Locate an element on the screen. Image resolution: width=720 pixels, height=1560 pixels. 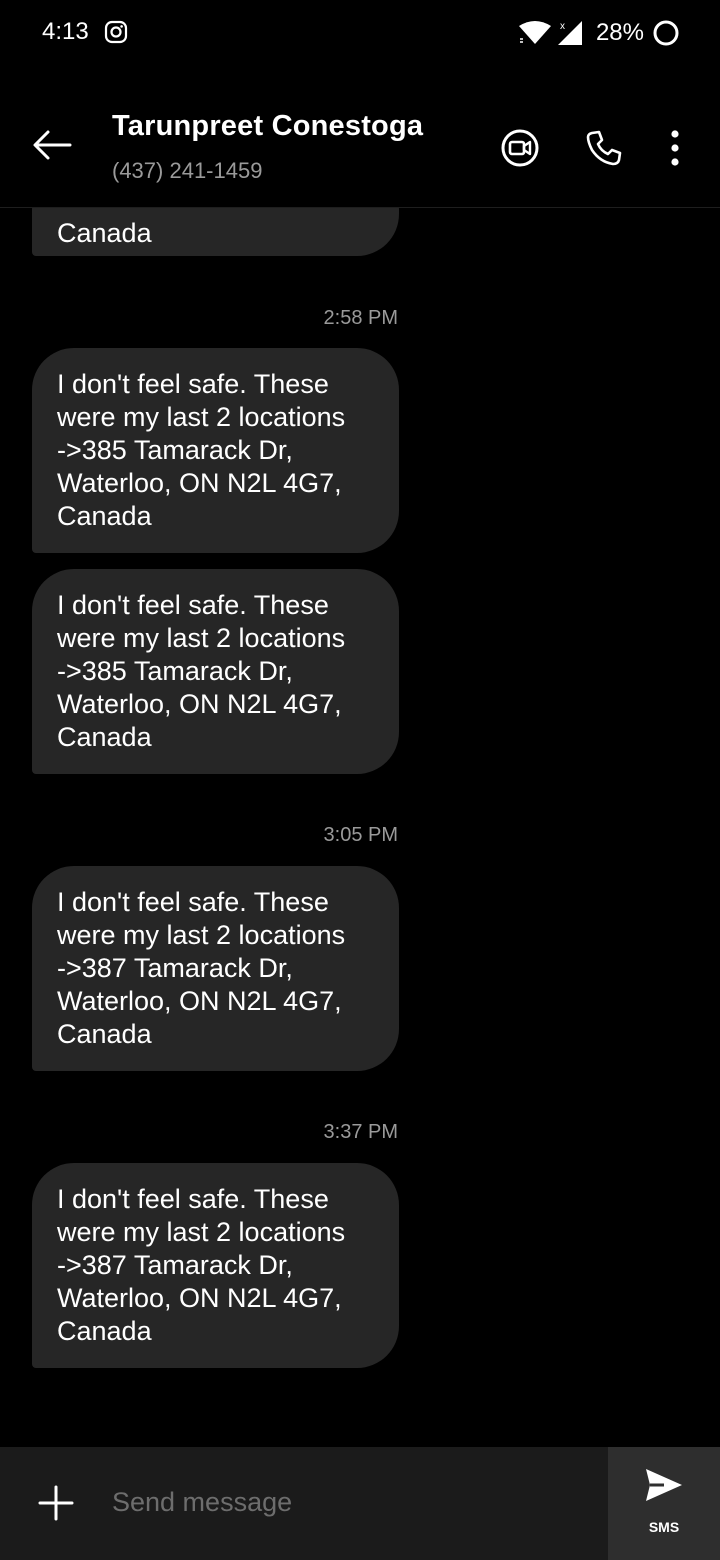
message-bubble: Canada is located at coordinates (215, 232).